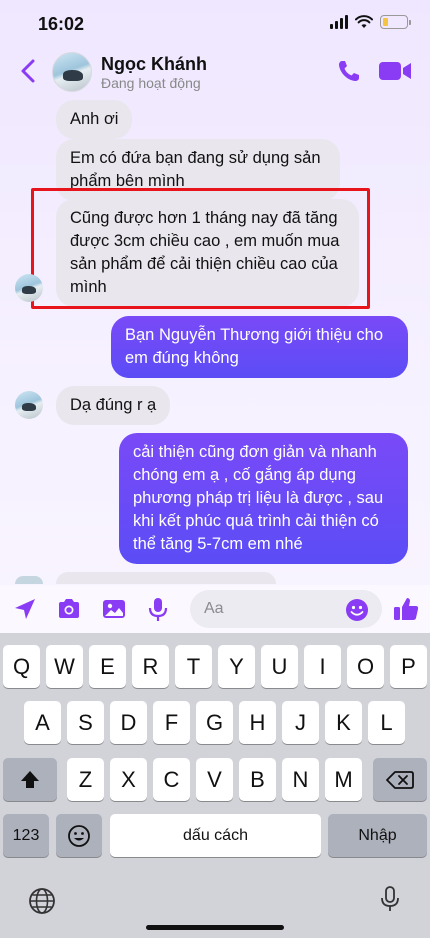  I want to click on wifi-icon, so click(364, 21).